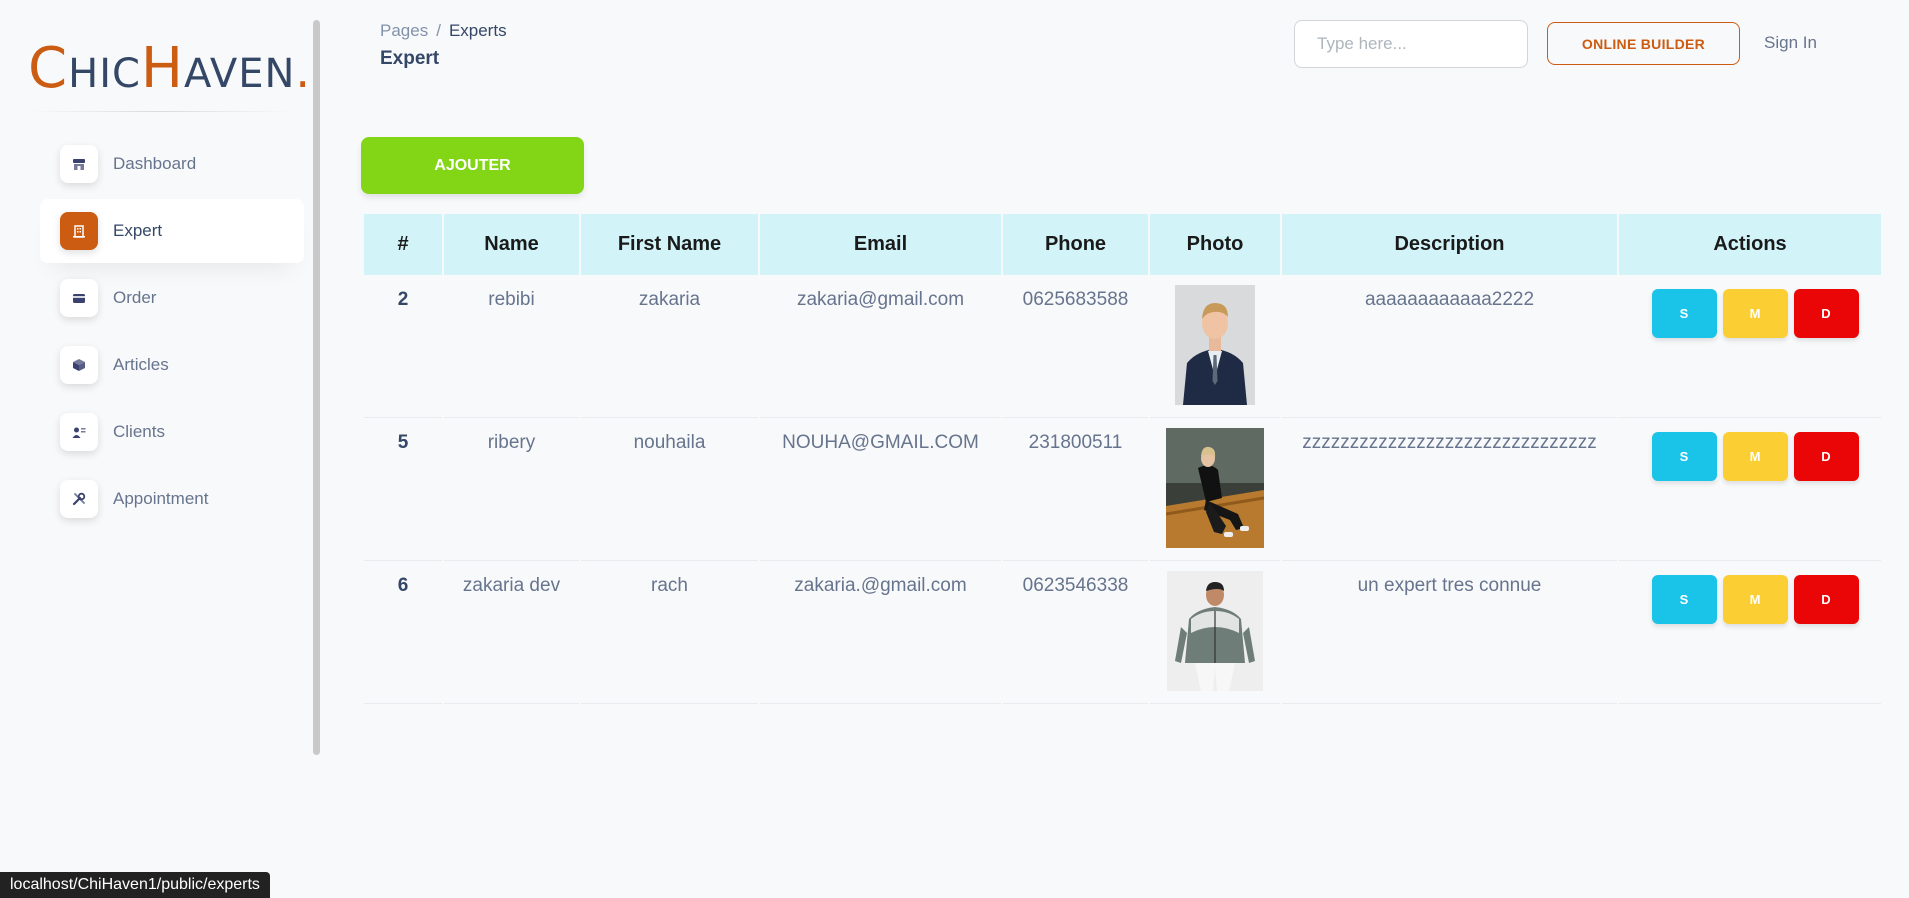 This screenshot has height=898, width=1909. I want to click on expert-photo-man-windbreaker, so click(1215, 634).